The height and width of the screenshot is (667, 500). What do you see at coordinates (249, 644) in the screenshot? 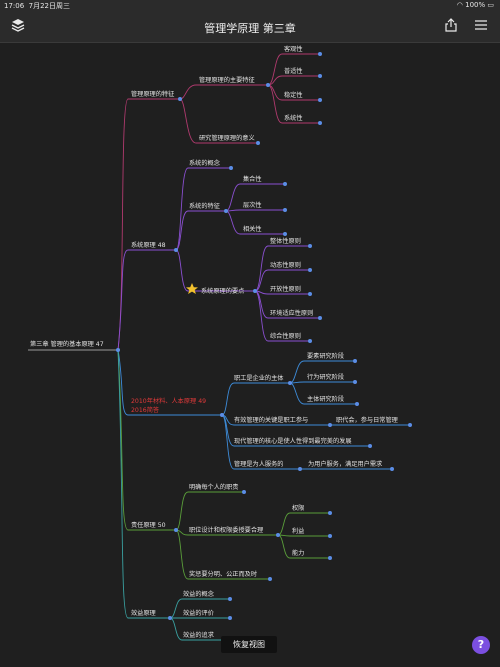
I see `restore-view-button: 恢复视图` at bounding box center [249, 644].